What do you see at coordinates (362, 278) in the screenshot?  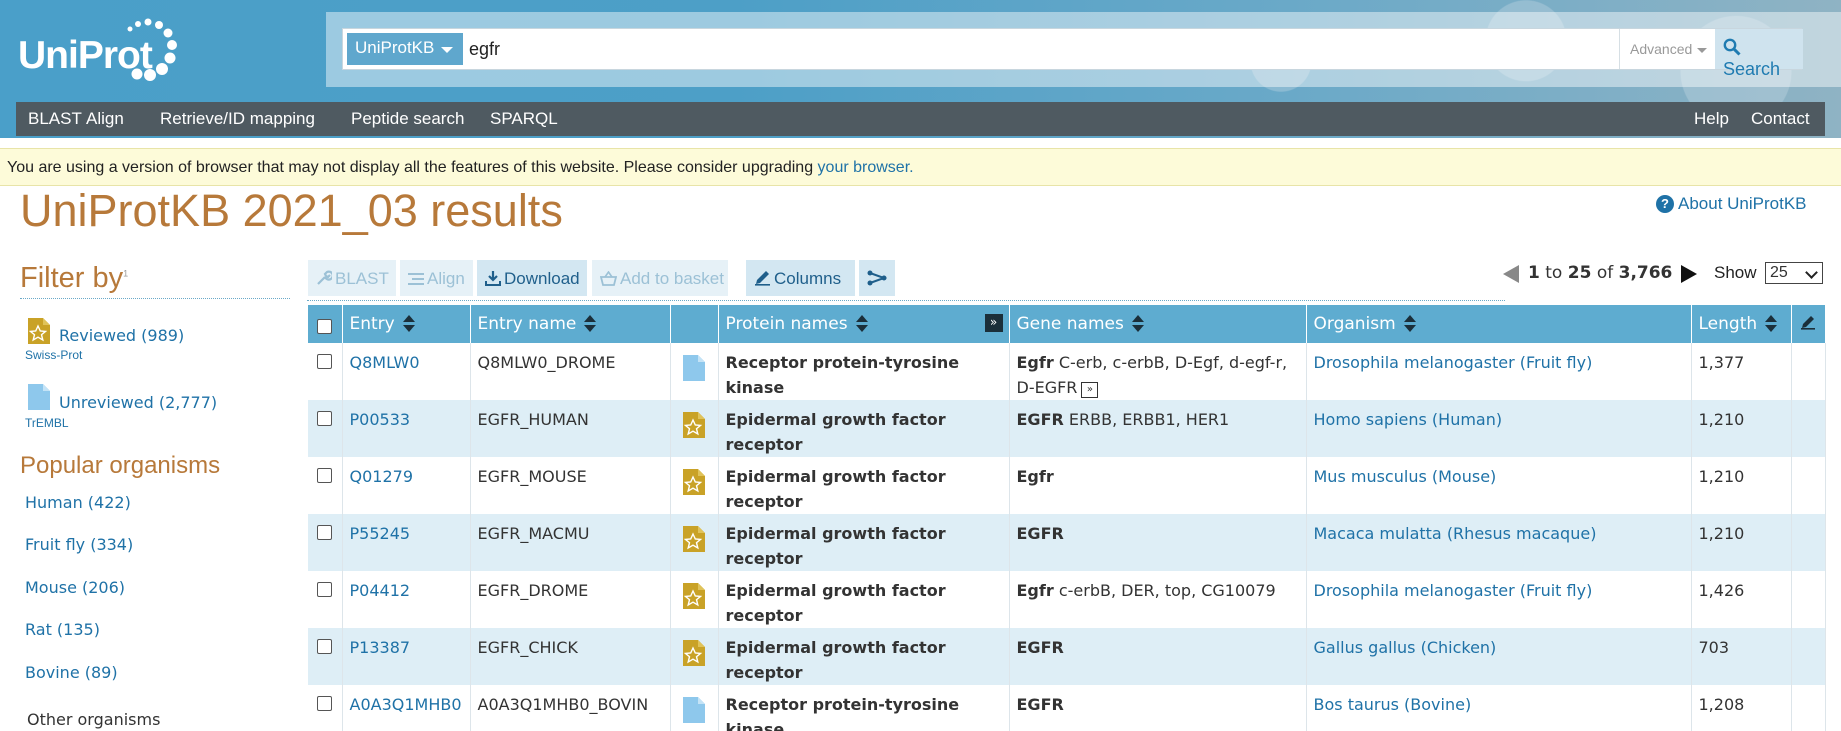 I see `blast-label: BLAST` at bounding box center [362, 278].